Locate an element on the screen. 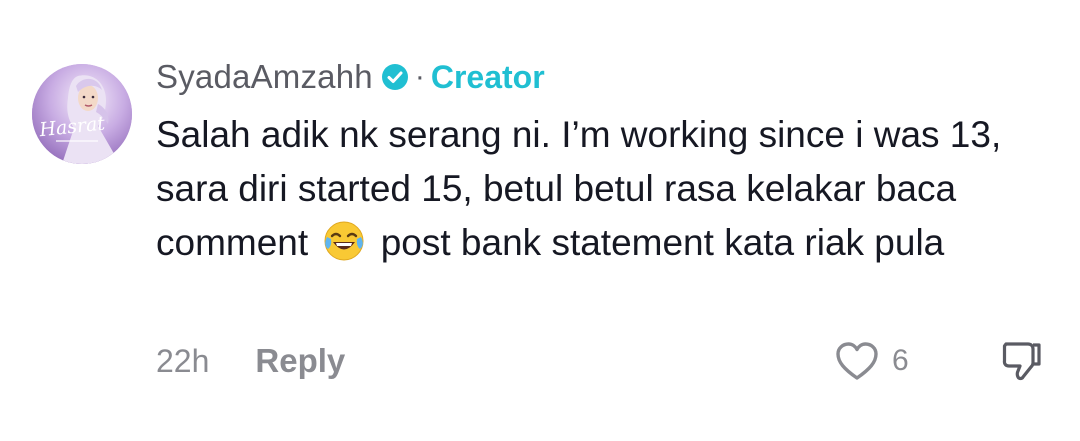  thumbs-down-icon is located at coordinates (1021, 361).